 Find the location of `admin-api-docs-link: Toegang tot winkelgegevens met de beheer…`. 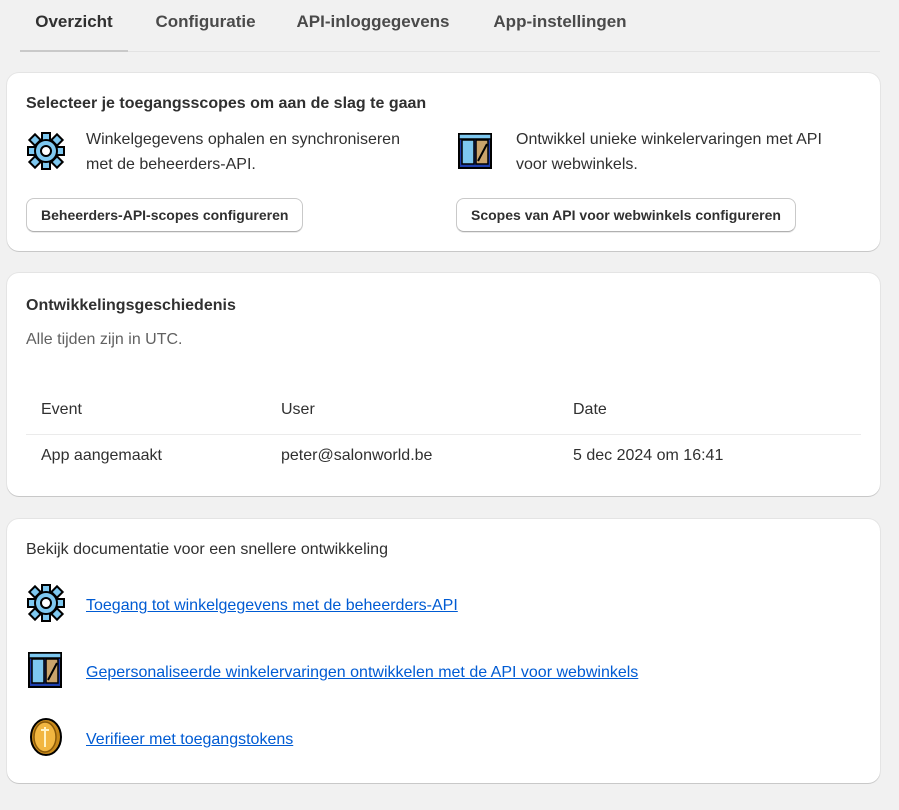

admin-api-docs-link: Toegang tot winkelgegevens met de beheer… is located at coordinates (272, 606).